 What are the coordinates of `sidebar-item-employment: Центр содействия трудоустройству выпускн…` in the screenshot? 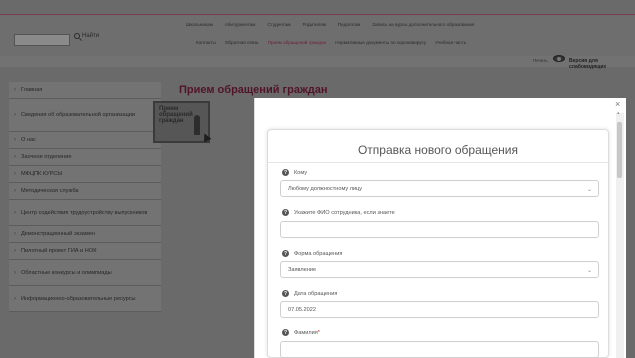 It's located at (85, 213).